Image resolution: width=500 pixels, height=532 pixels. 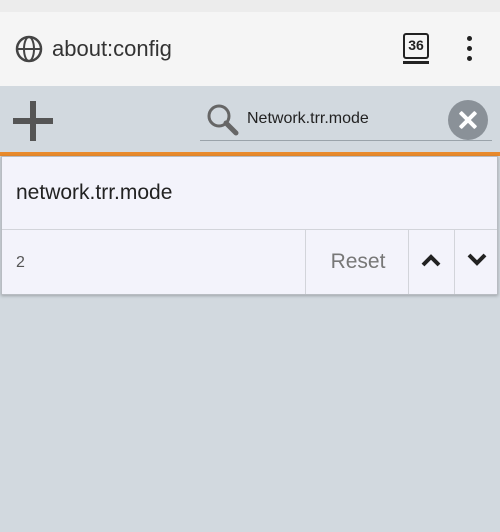 What do you see at coordinates (94, 192) in the screenshot?
I see `preference-name: network.trr.mode` at bounding box center [94, 192].